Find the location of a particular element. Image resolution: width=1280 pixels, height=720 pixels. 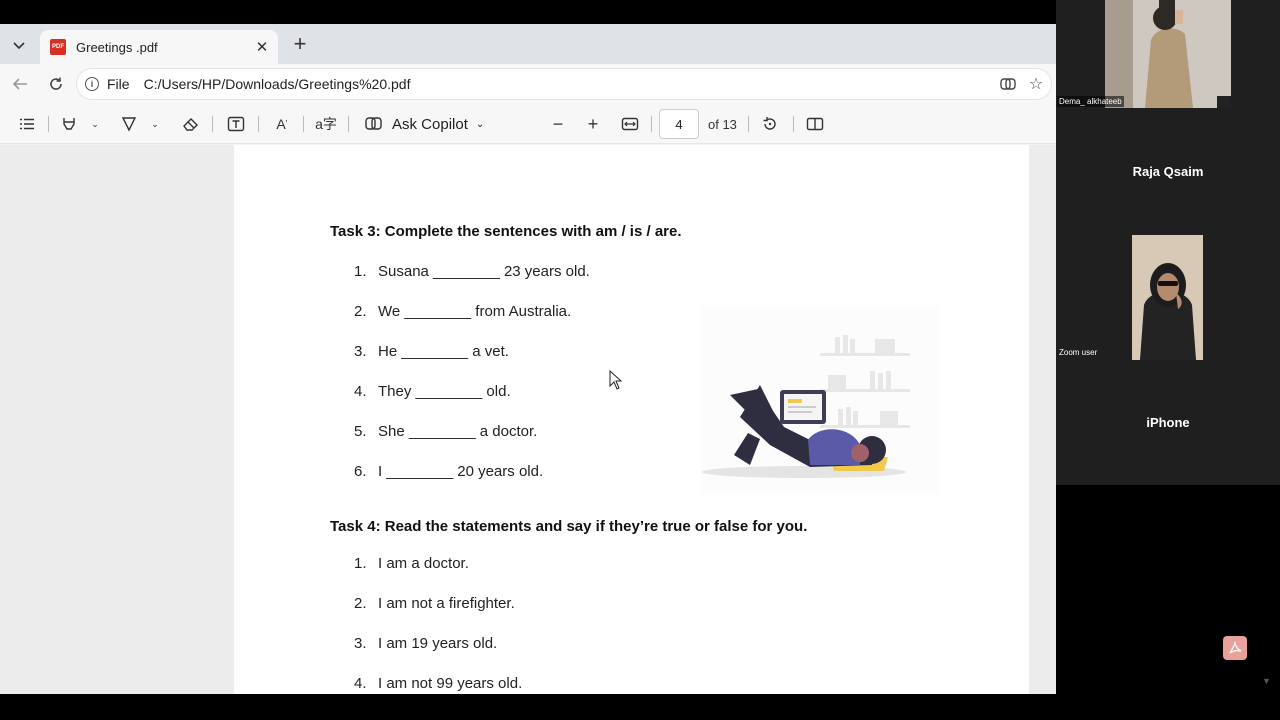

ask-copilot-label: Ask Copilot is located at coordinates (430, 124).